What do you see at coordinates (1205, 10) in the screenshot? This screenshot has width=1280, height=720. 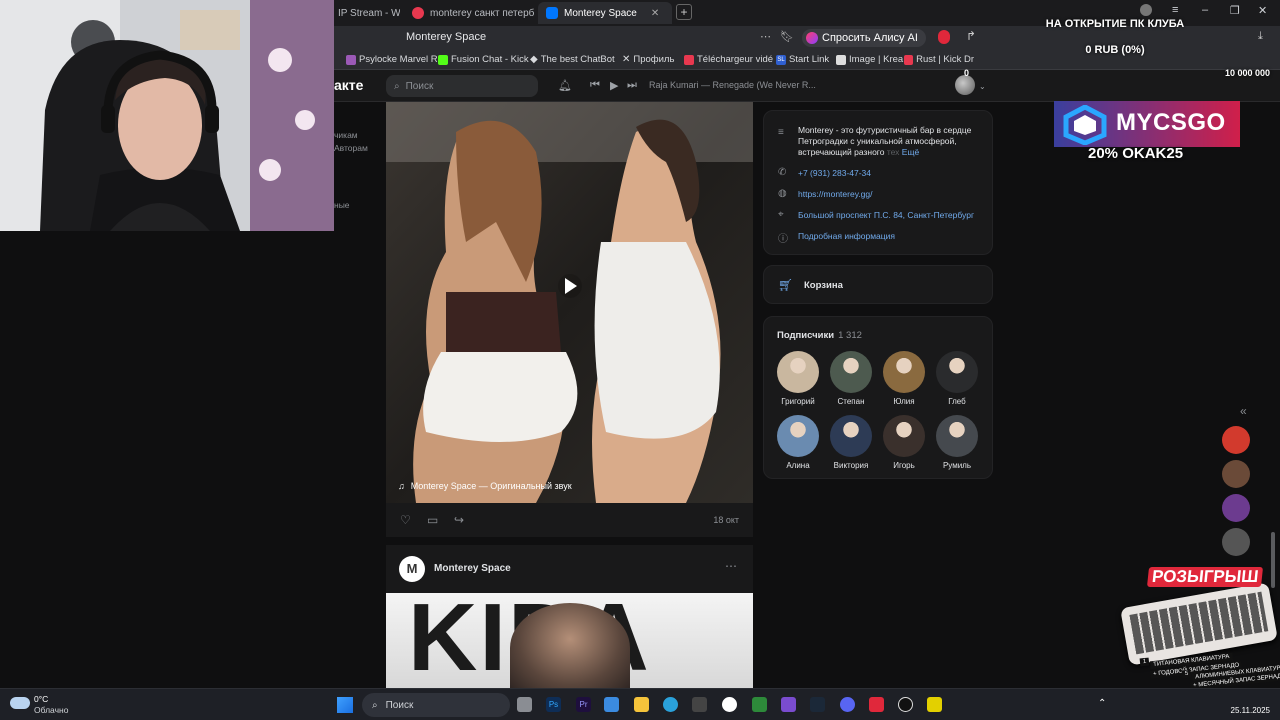 I see `minimize-icon: –` at bounding box center [1205, 10].